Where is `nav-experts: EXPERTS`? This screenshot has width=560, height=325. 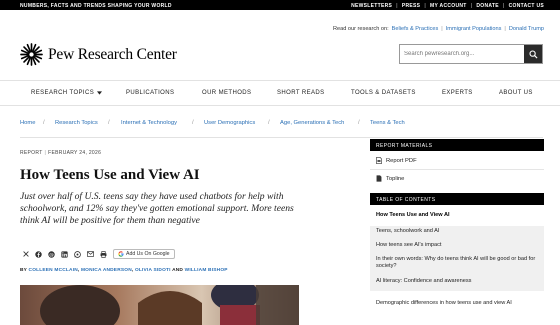
nav-experts: EXPERTS is located at coordinates (457, 93).